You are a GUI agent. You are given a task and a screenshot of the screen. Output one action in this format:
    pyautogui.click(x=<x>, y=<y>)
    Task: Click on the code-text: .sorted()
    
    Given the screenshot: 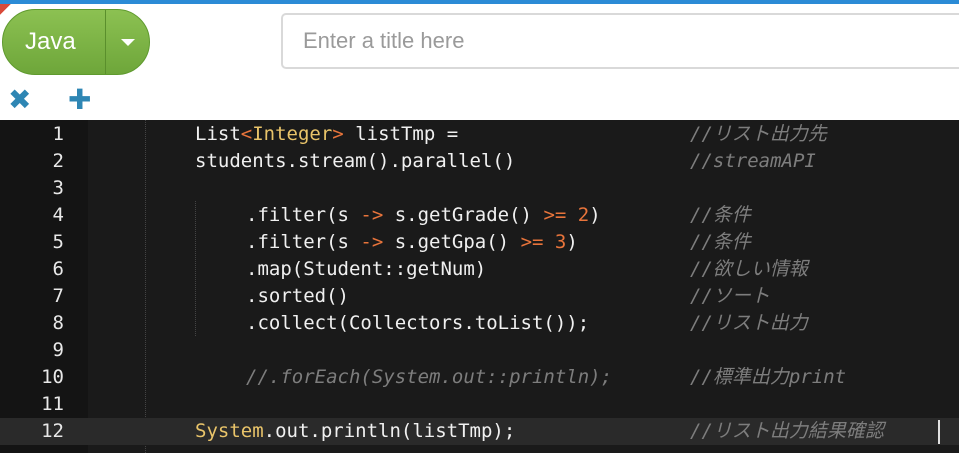 What is the action you would take?
    pyautogui.click(x=297, y=296)
    